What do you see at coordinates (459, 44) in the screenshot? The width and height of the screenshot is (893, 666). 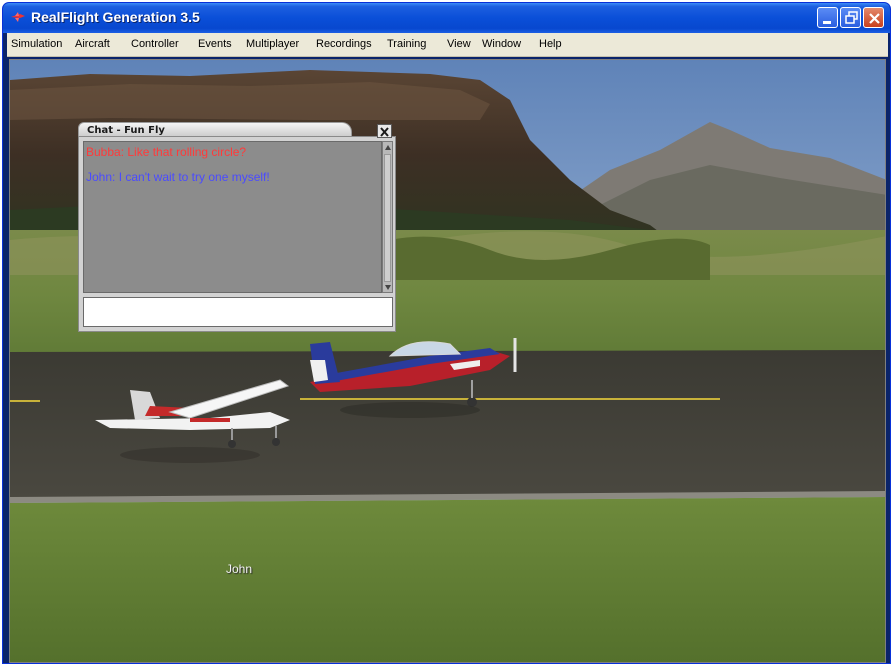 I see `menu-view: View` at bounding box center [459, 44].